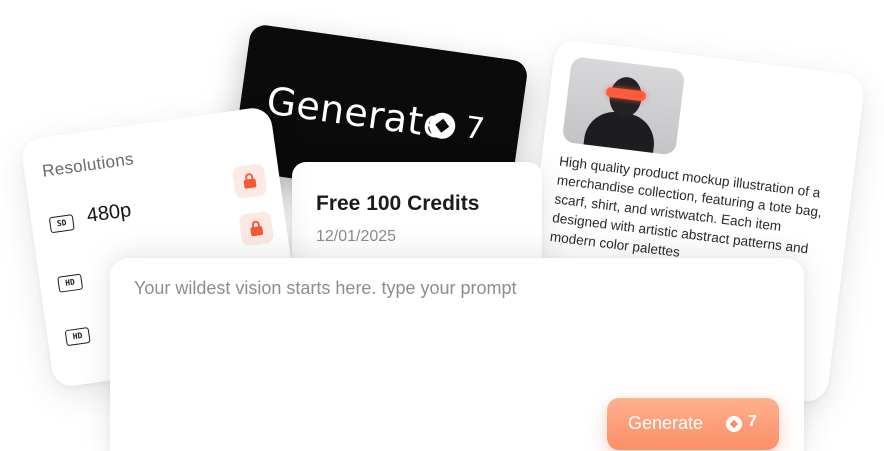  I want to click on generate-button: Generate 7, so click(693, 424).